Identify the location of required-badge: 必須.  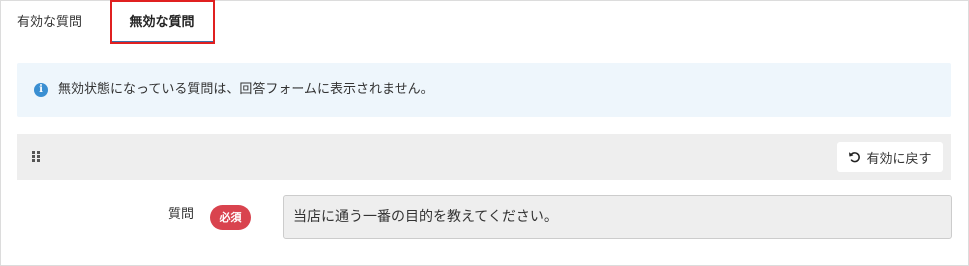
(230, 217).